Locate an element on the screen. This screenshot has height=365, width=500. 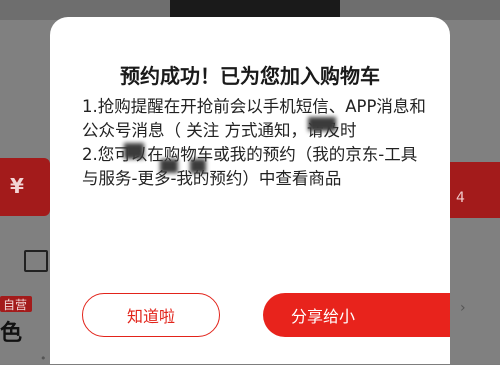
self-operated-tag: 自营 is located at coordinates (16, 304).